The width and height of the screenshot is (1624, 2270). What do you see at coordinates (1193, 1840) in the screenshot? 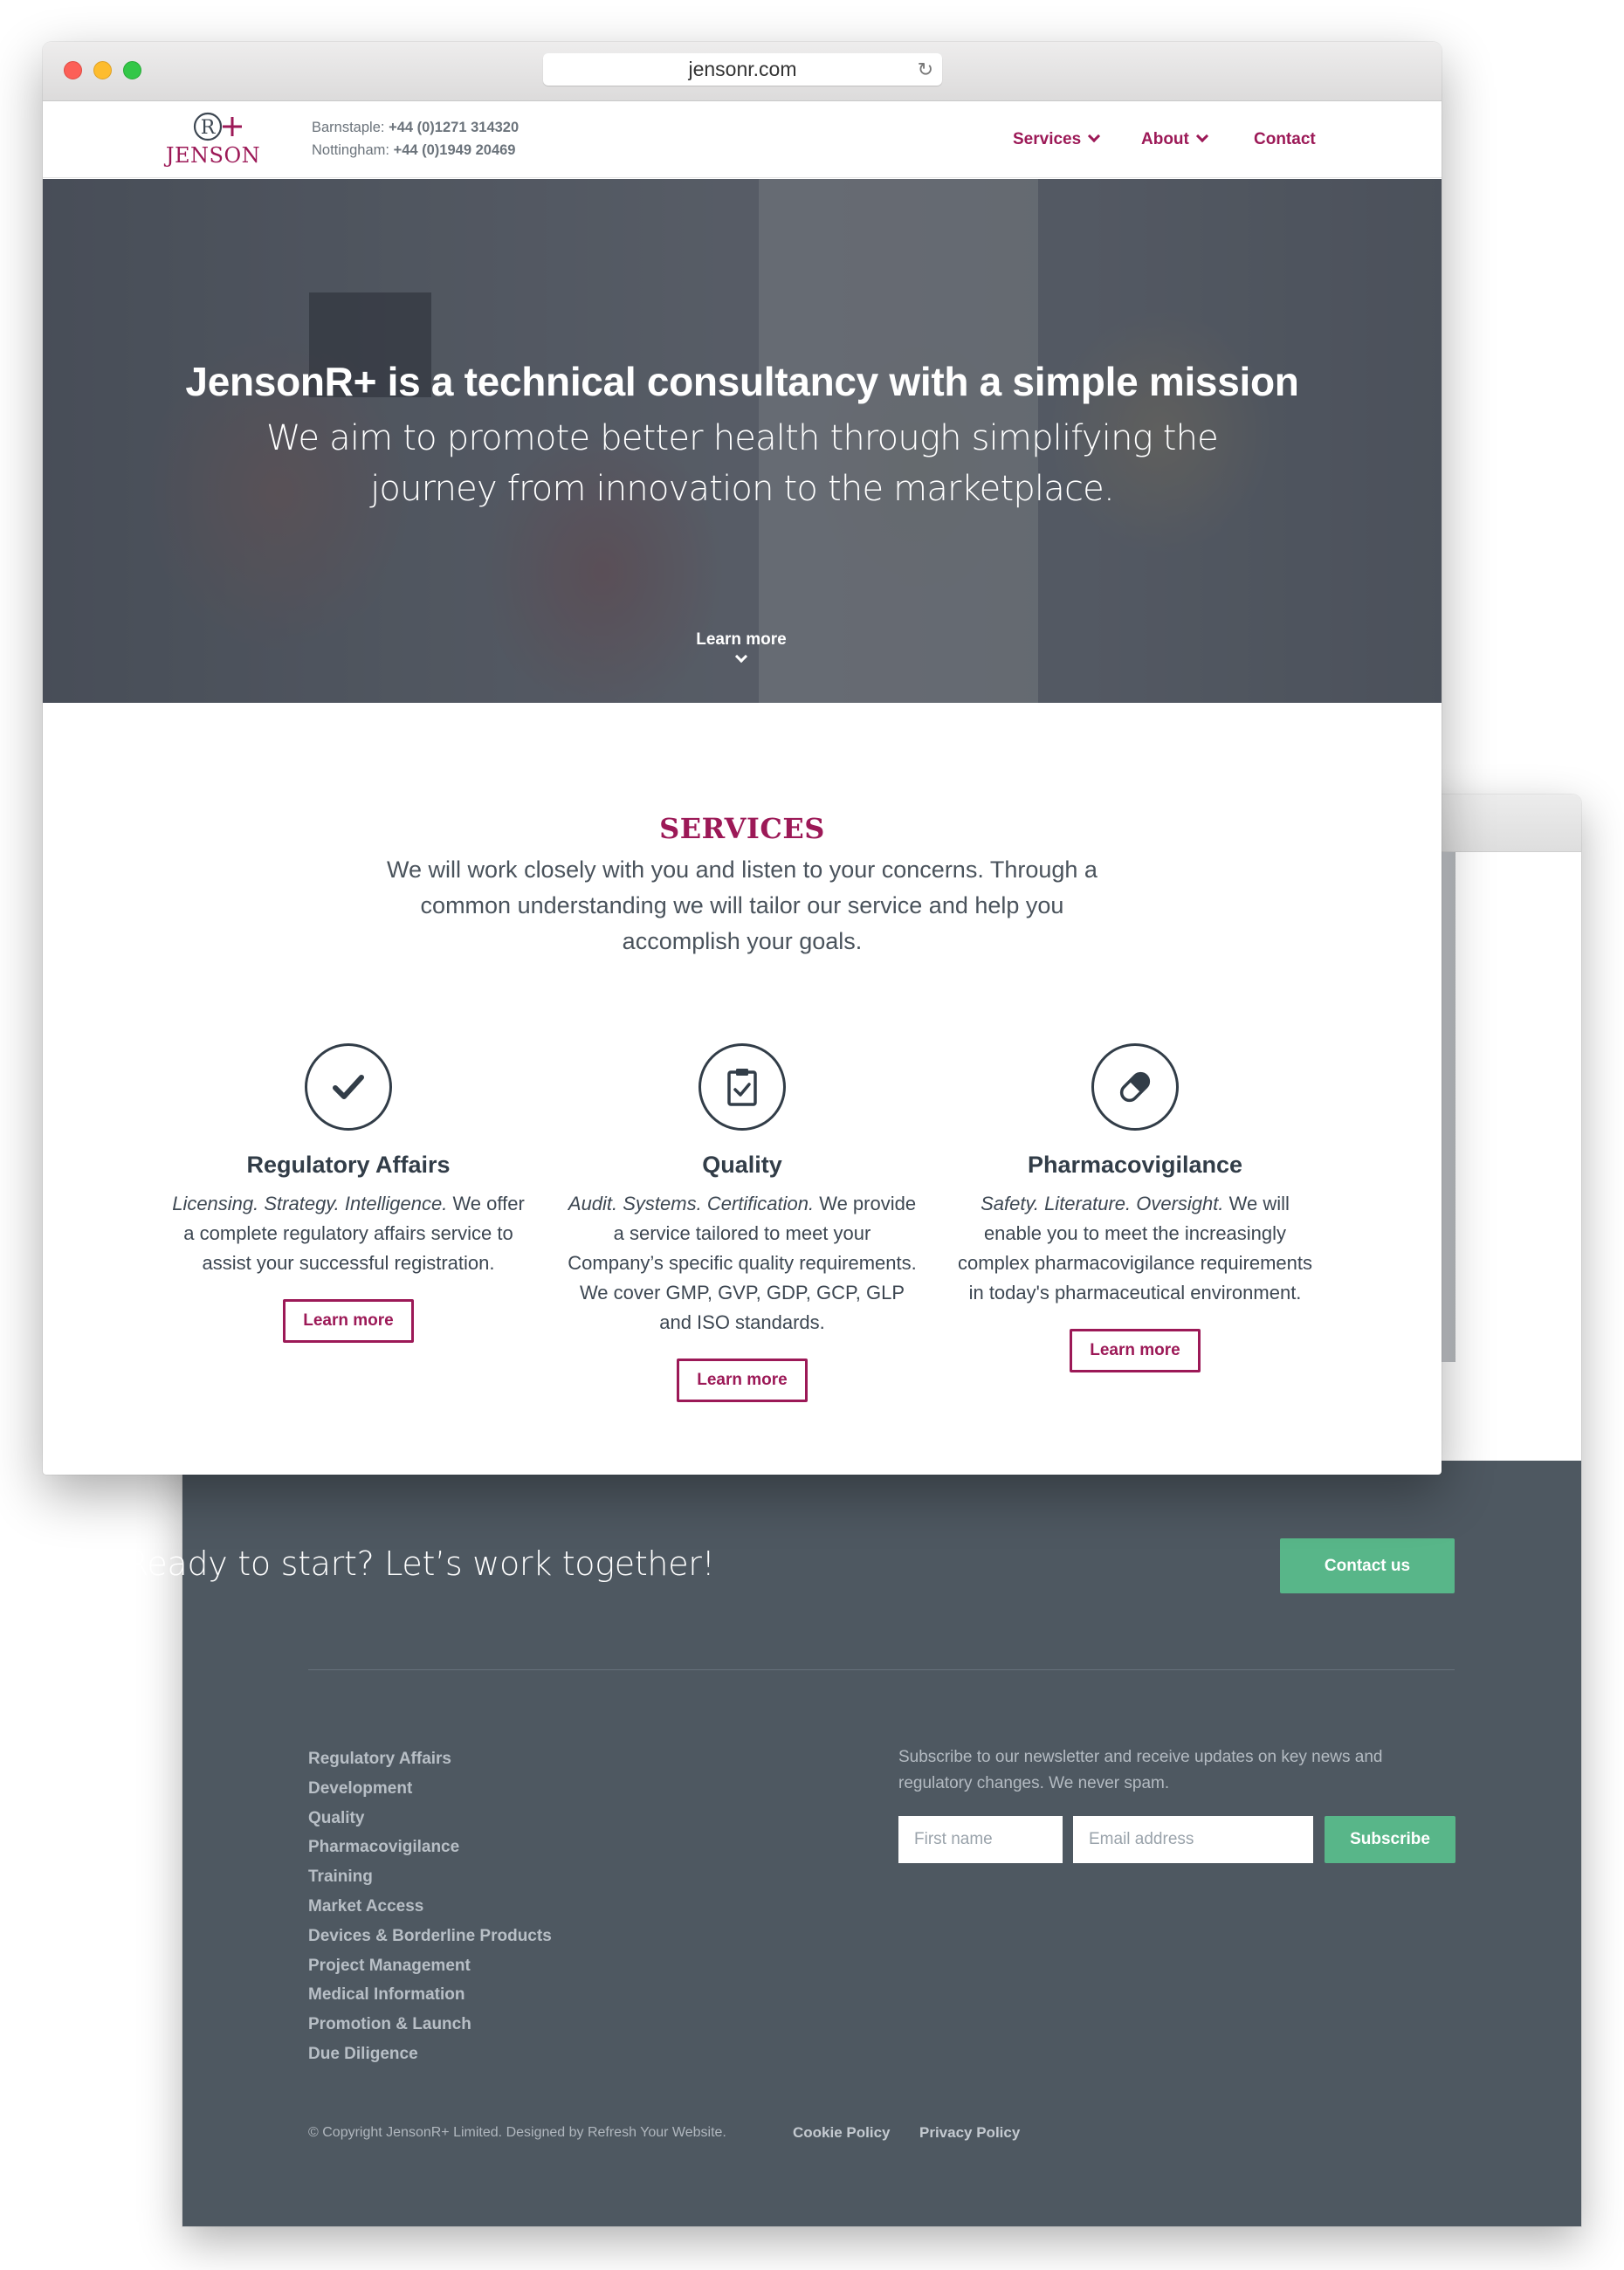
I see `email-field` at bounding box center [1193, 1840].